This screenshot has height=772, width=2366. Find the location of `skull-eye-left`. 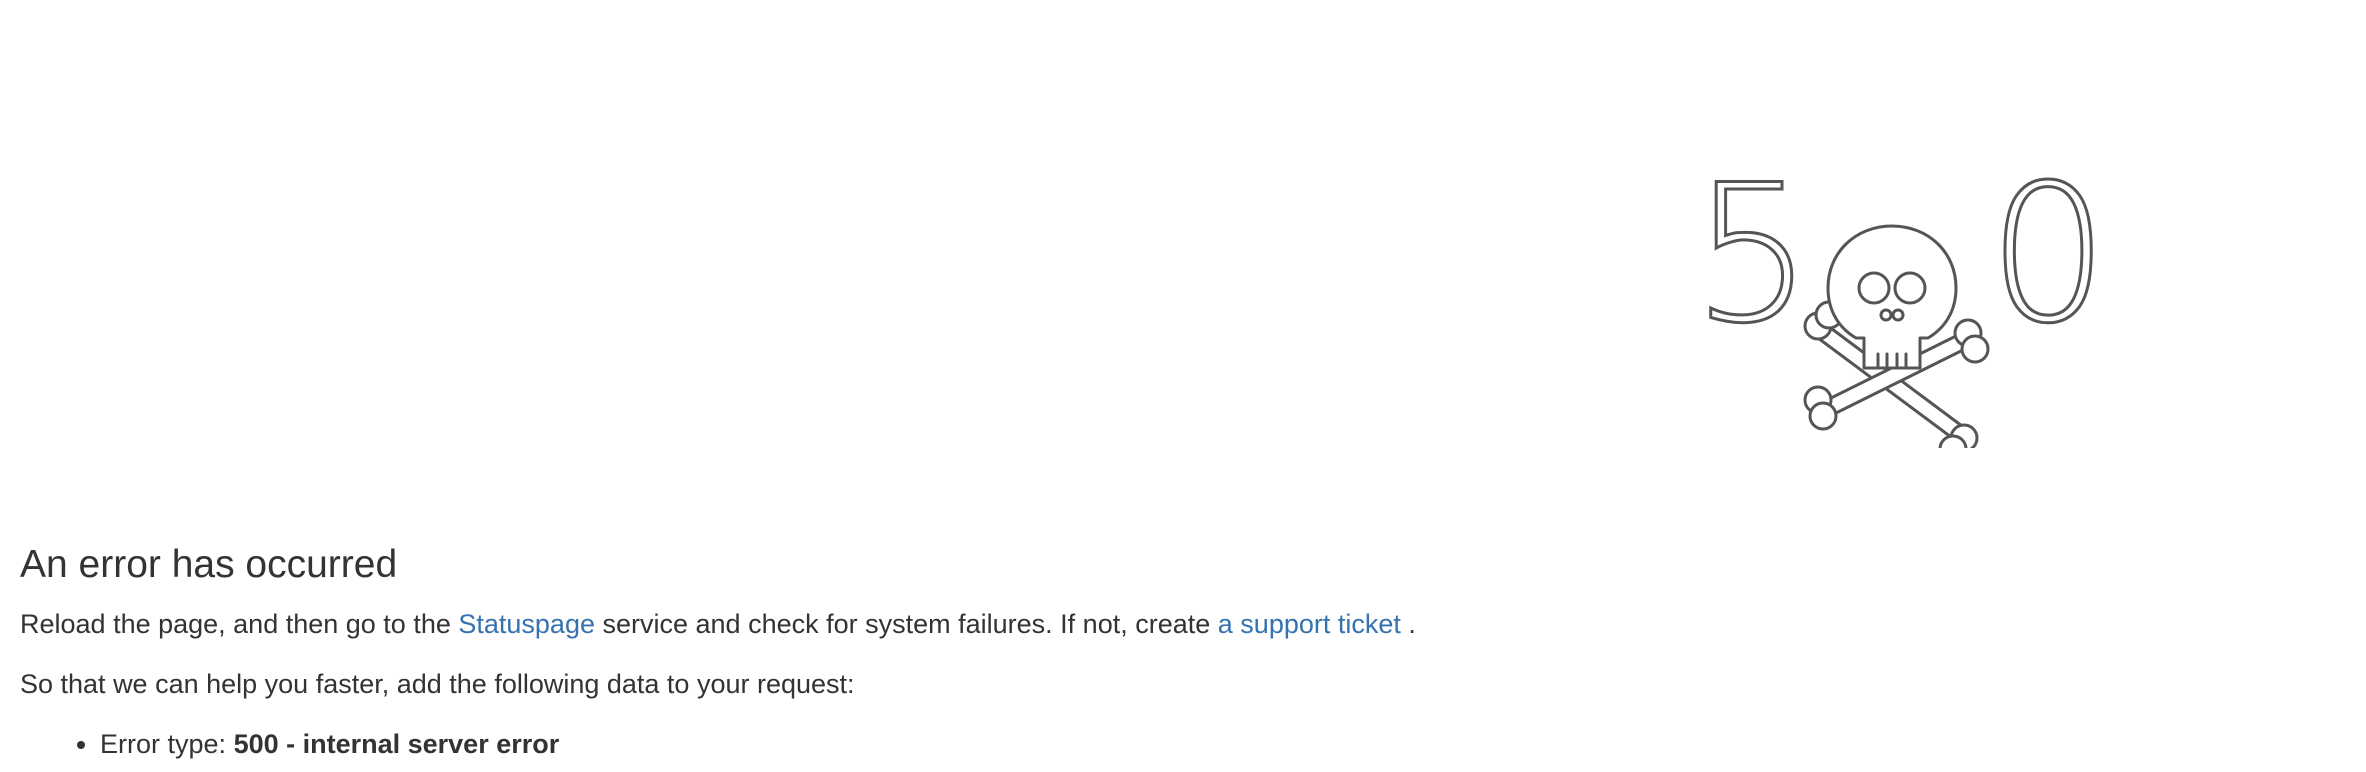

skull-eye-left is located at coordinates (1874, 288).